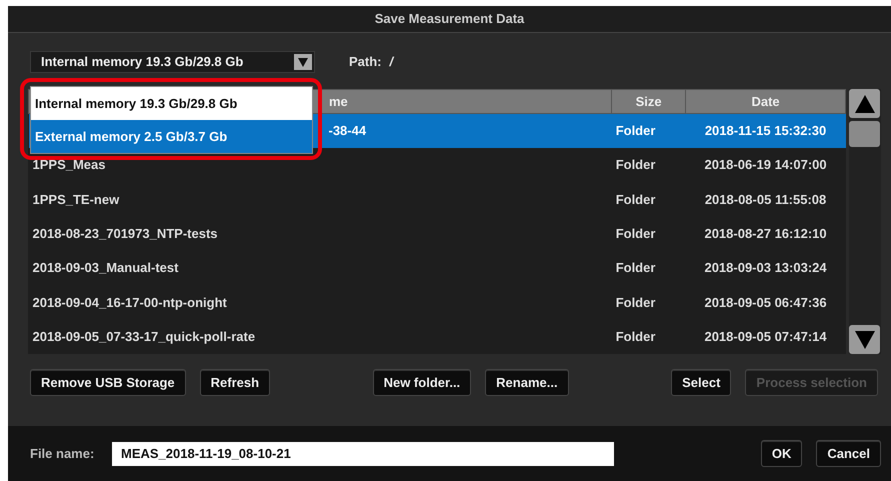  I want to click on file-name: -38-44, so click(347, 130).